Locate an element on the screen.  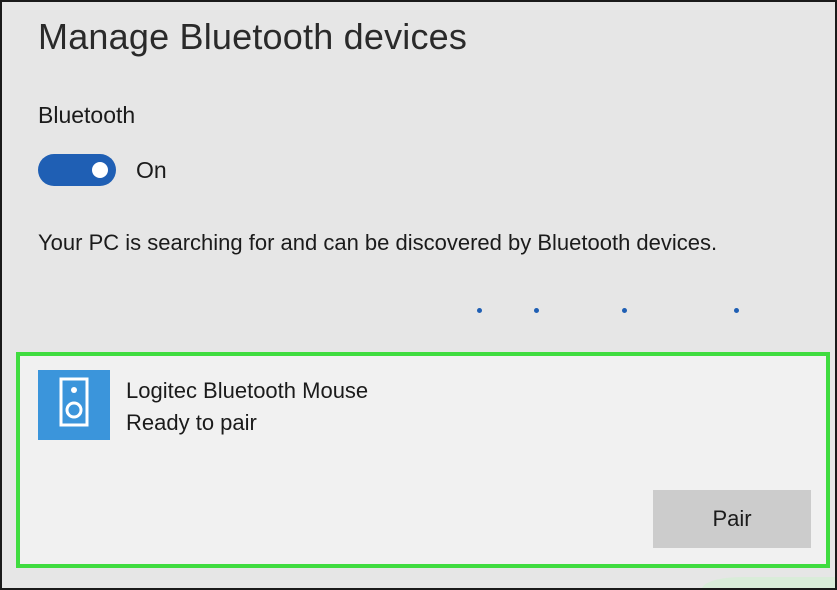
speaker-icon is located at coordinates (74, 405).